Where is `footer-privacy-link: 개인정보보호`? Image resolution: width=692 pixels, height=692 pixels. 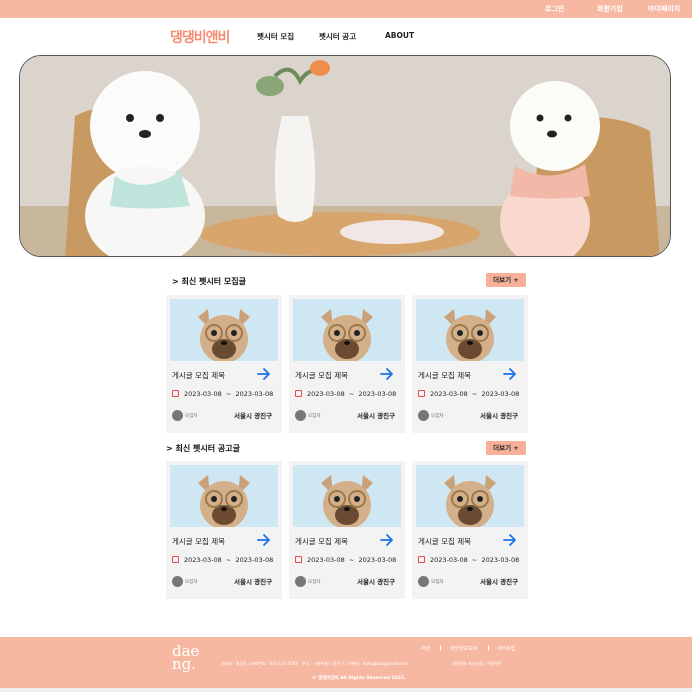
footer-privacy-link: 개인정보보호 is located at coordinates (464, 648).